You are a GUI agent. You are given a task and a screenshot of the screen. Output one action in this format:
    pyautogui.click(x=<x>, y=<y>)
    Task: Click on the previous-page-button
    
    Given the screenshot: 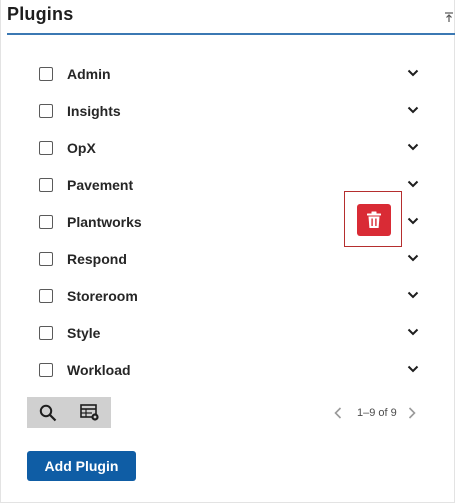 What is the action you would take?
    pyautogui.click(x=338, y=413)
    